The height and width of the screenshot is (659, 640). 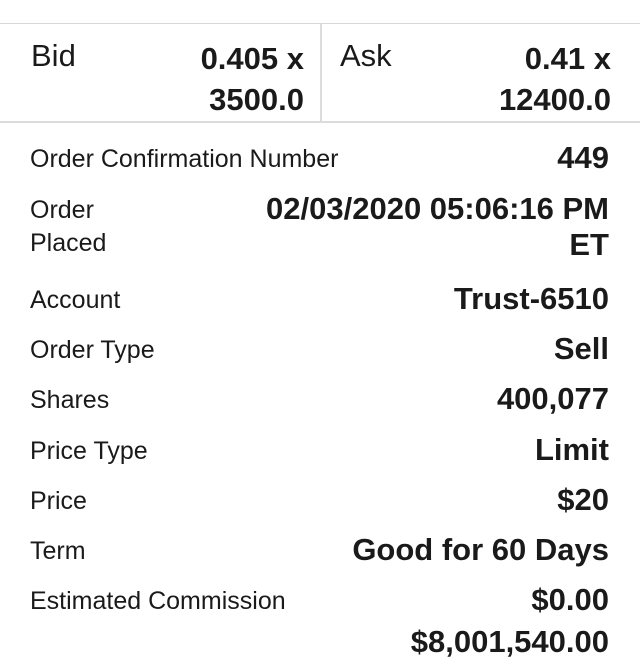 I want to click on term-label: Term, so click(x=58, y=551).